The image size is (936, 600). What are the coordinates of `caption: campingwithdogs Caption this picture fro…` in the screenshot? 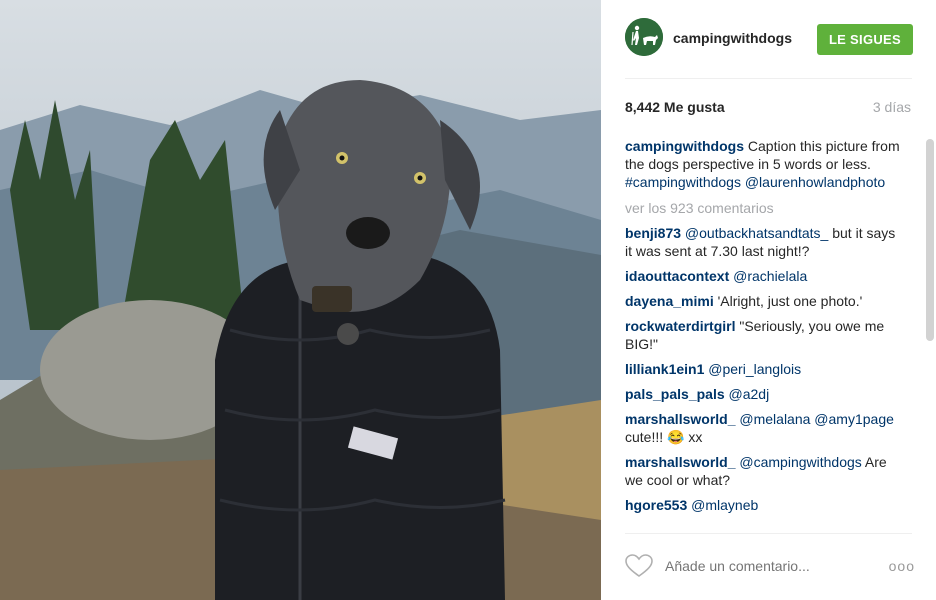 It's located at (765, 164).